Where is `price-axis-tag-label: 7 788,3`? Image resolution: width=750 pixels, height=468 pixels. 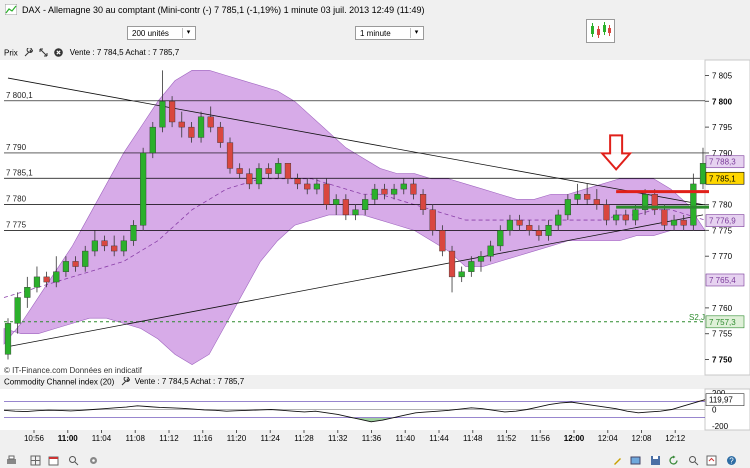 price-axis-tag-label: 7 788,3 is located at coordinates (722, 162).